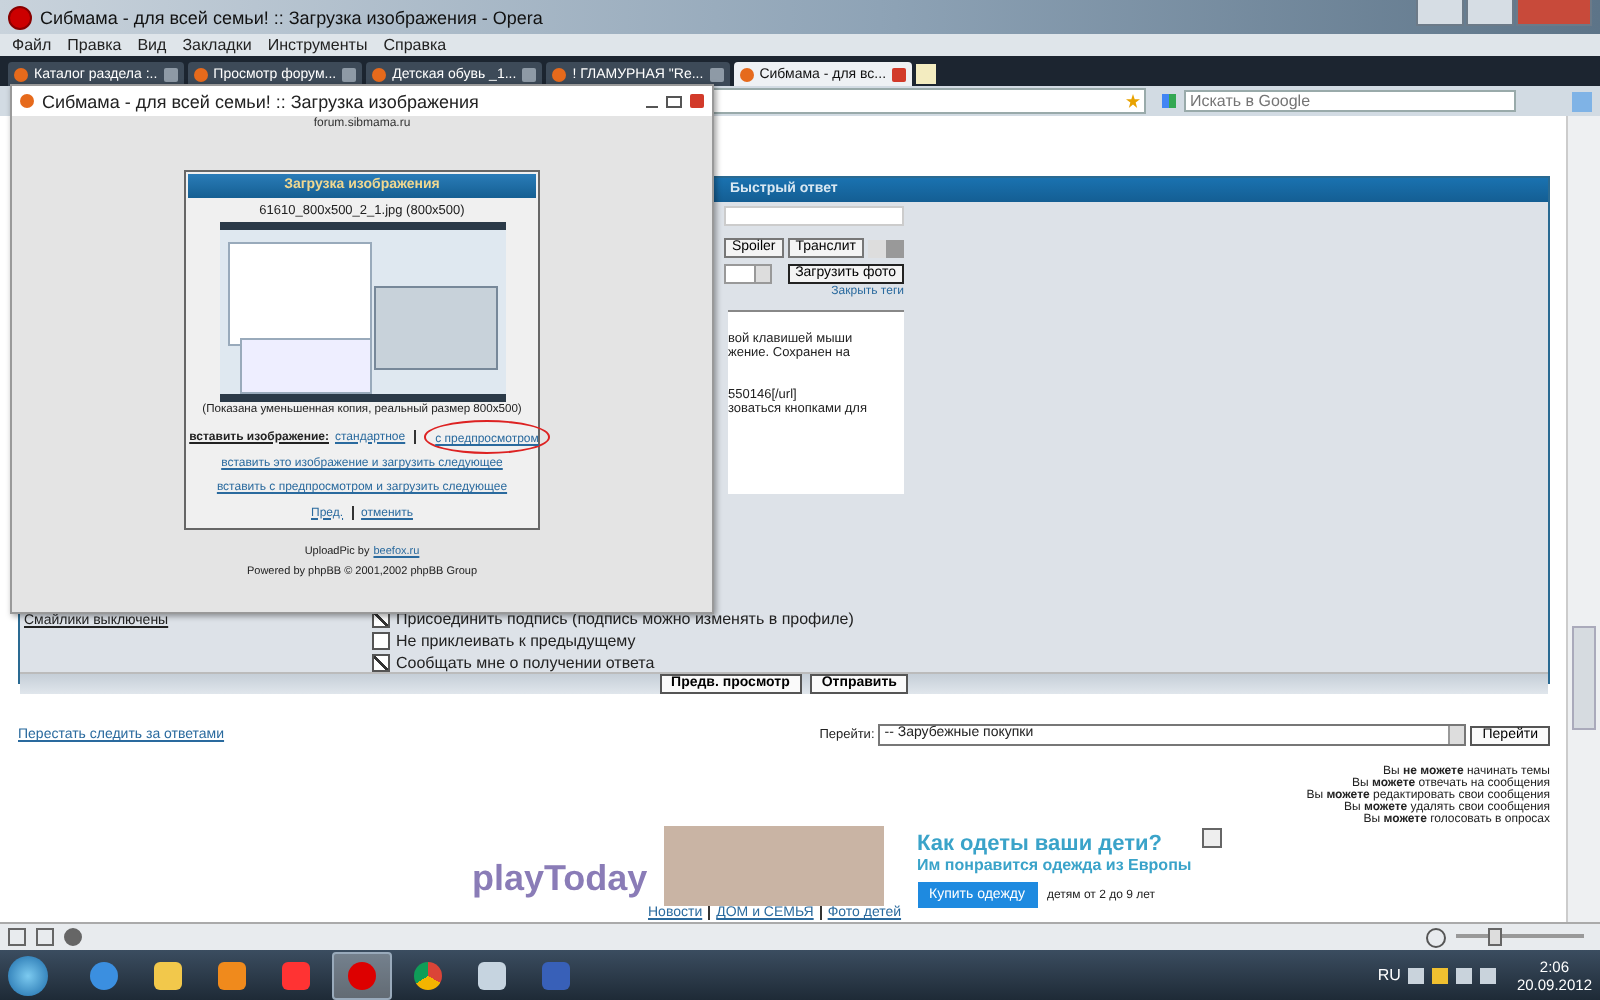 This screenshot has width=1600, height=1000. Describe the element at coordinates (1440, 13) in the screenshot. I see `minimize-button` at that location.